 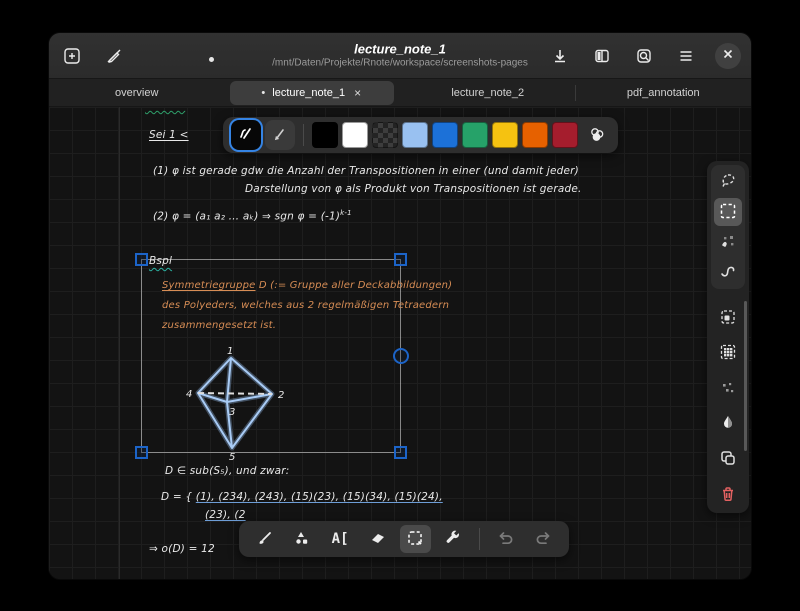 I want to click on save-button, so click(x=560, y=56).